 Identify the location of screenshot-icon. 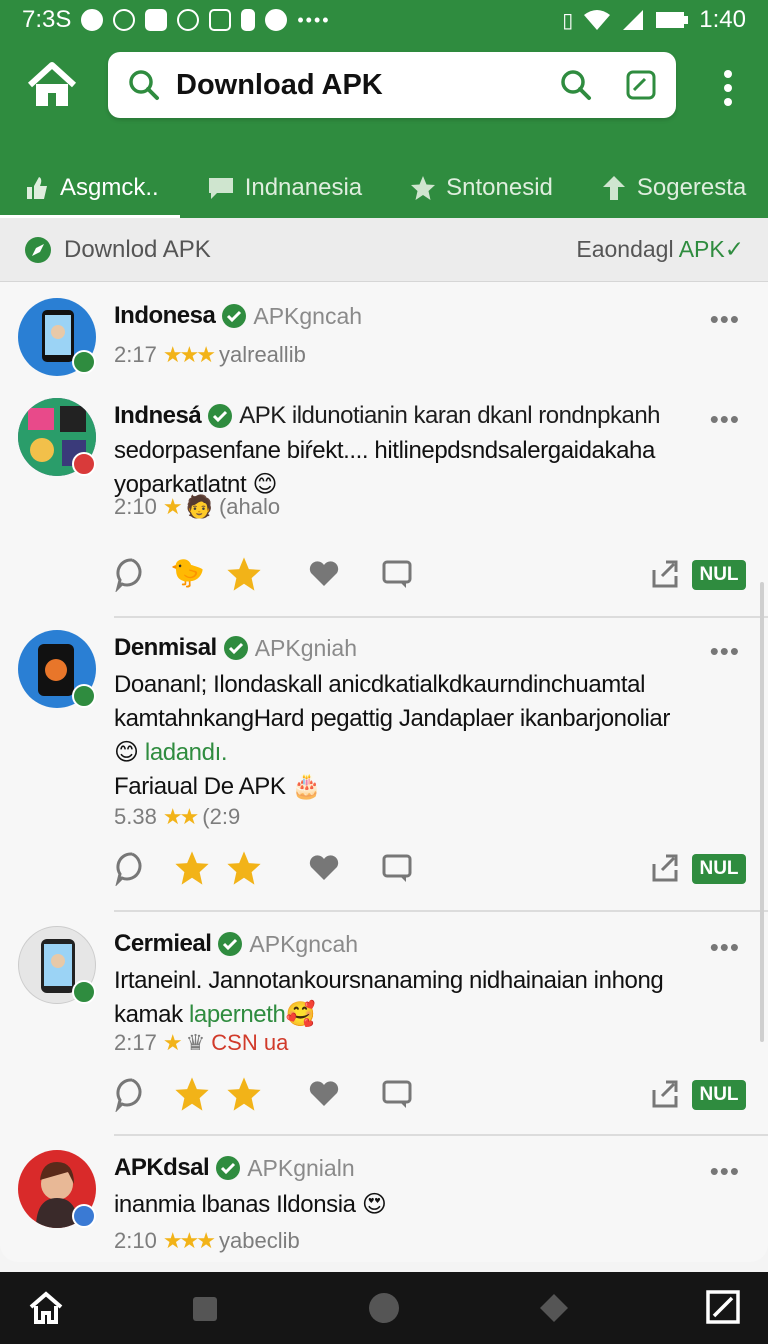
(220, 20).